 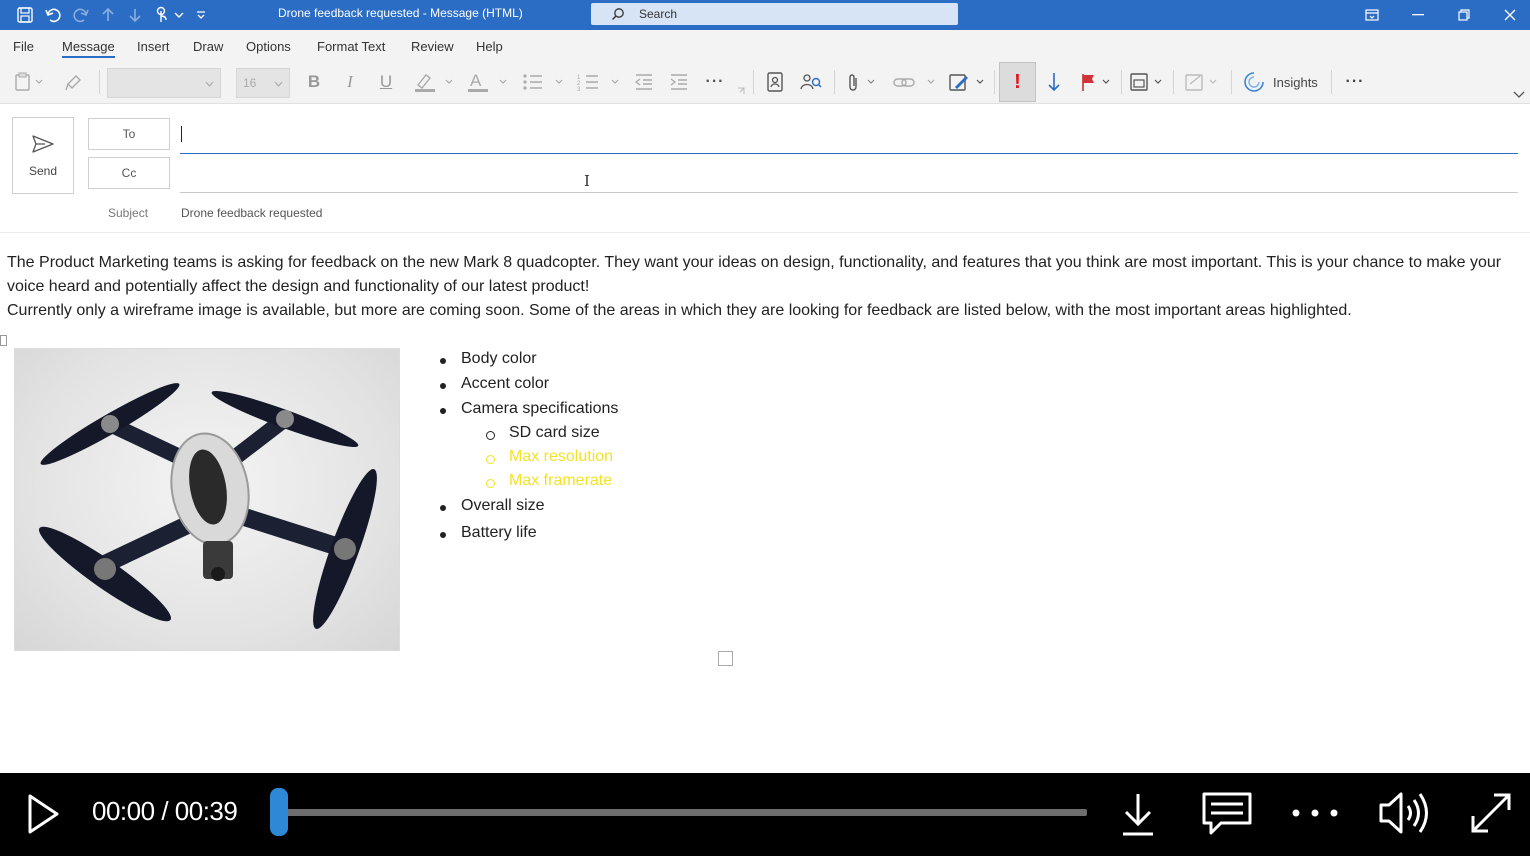 What do you see at coordinates (1372, 15) in the screenshot?
I see `ribbon-display-options-icon` at bounding box center [1372, 15].